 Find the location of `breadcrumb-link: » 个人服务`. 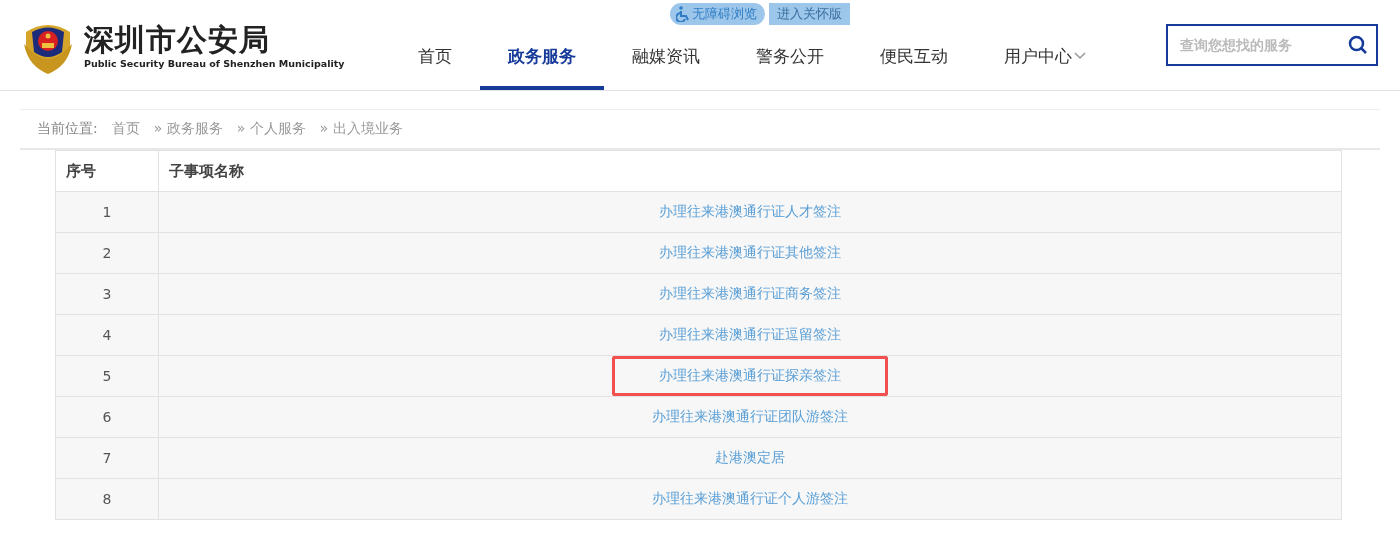

breadcrumb-link: » 个人服务 is located at coordinates (271, 129).